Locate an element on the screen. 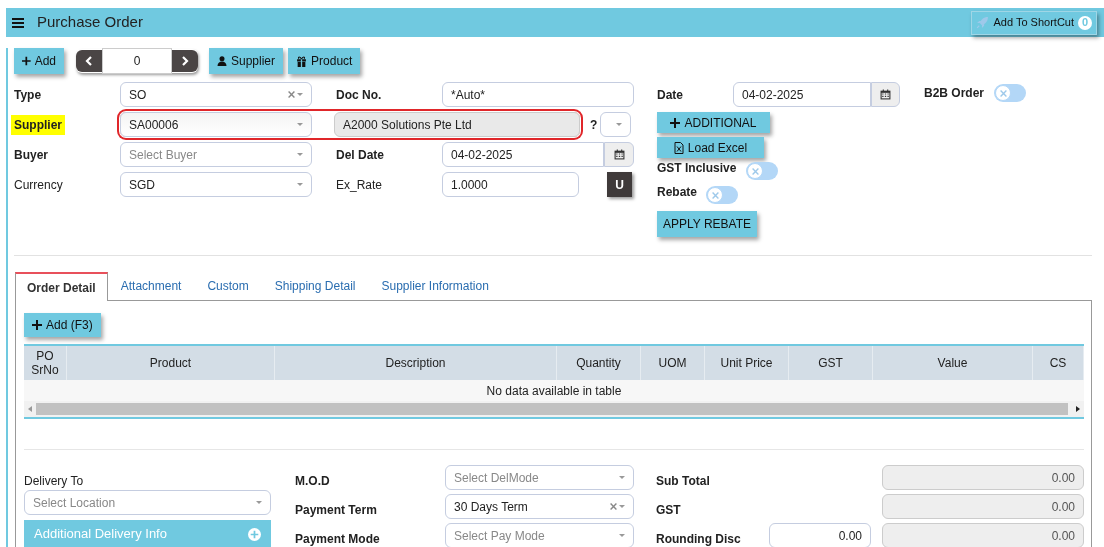 This screenshot has height=547, width=1104. dropdown-select is located at coordinates (616, 124).